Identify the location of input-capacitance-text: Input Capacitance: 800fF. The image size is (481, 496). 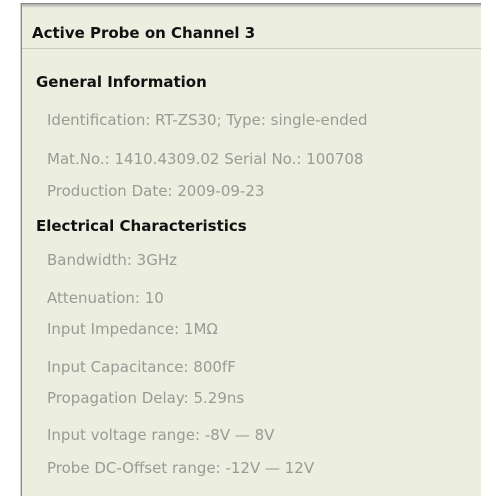
(141, 367).